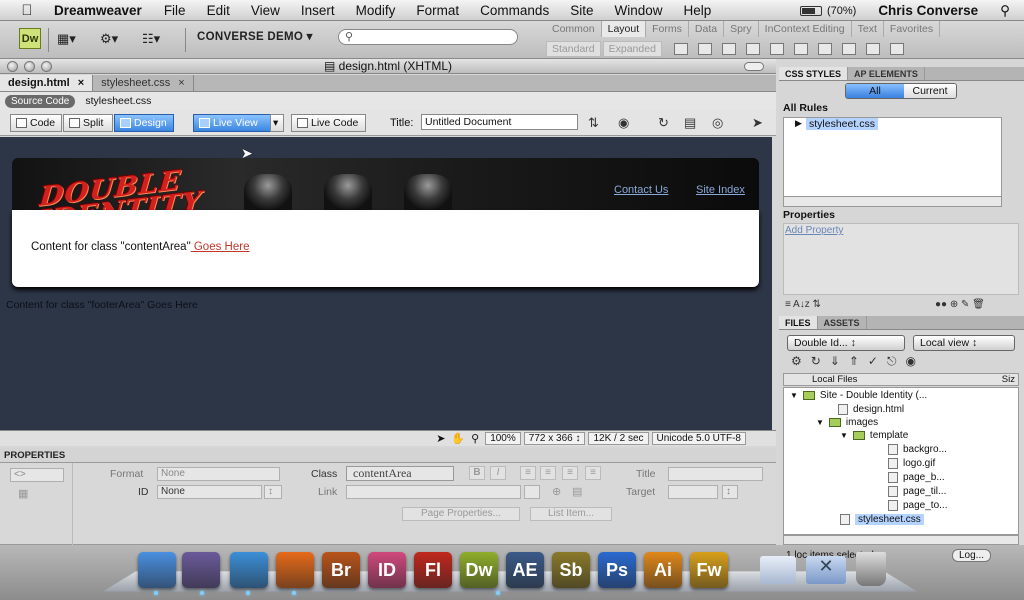  I want to click on site-select: Double Id... ↕, so click(846, 343).